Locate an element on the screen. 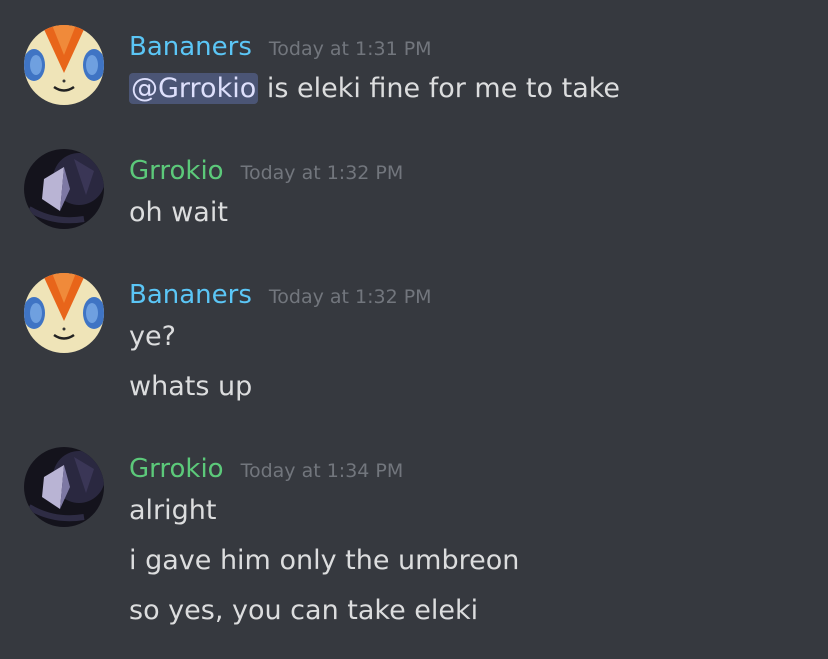 The image size is (828, 659). message-header: Grrokio Today at 1:34 PM is located at coordinates (266, 469).